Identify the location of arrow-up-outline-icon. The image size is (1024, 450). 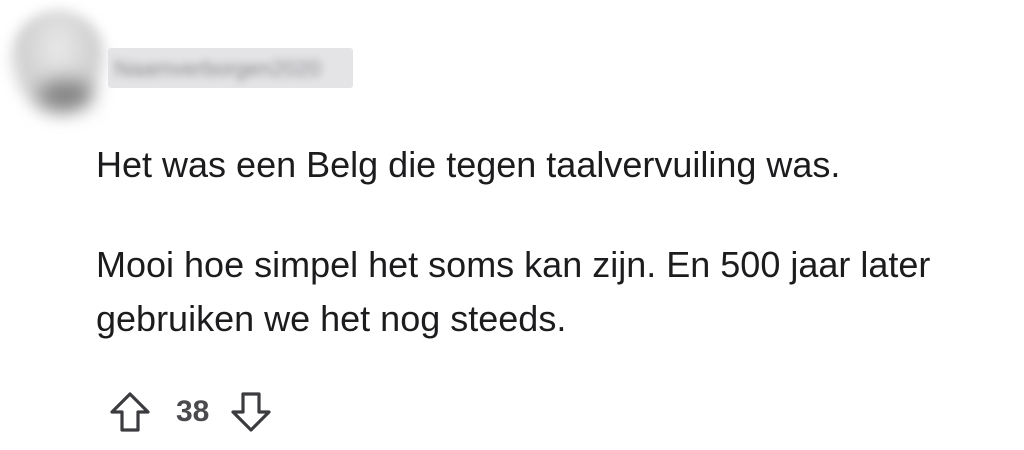
(130, 412).